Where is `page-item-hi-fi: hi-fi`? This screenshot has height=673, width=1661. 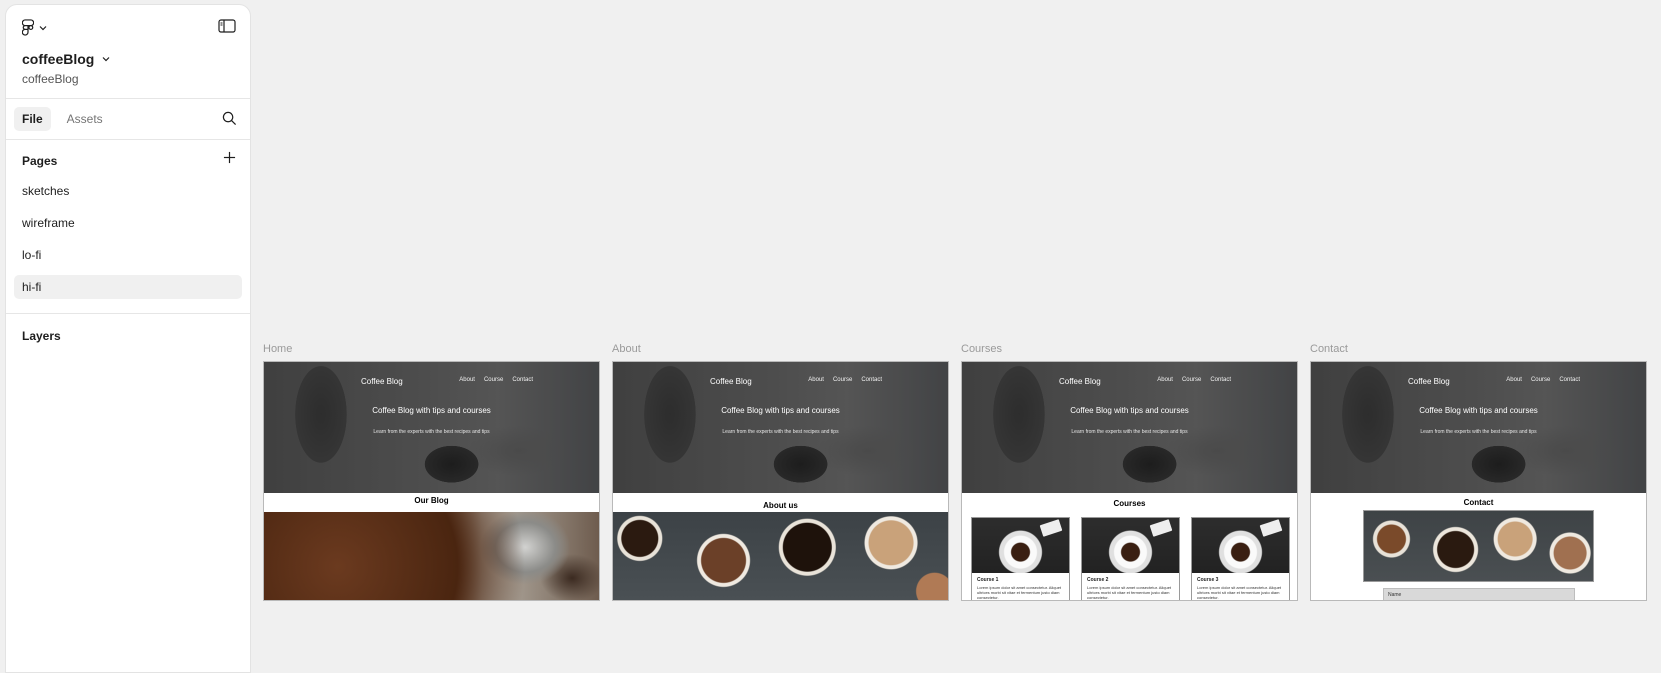
page-item-hi-fi: hi-fi is located at coordinates (128, 287).